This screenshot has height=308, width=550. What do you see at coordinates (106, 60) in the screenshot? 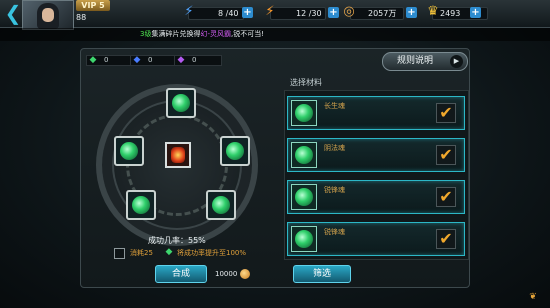
I see `green-gem-value: 0` at bounding box center [106, 60].